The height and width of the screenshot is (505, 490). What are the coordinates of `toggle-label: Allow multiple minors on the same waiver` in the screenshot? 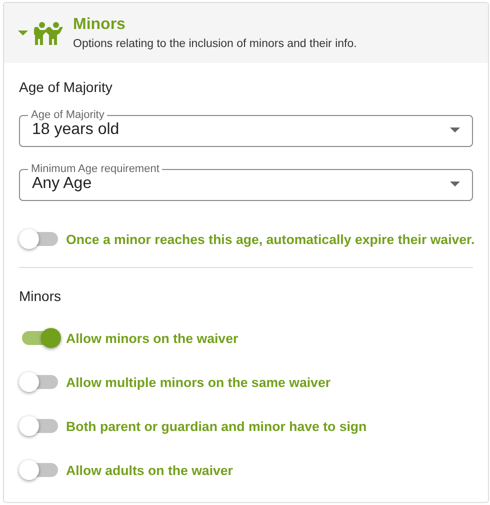 It's located at (198, 382).